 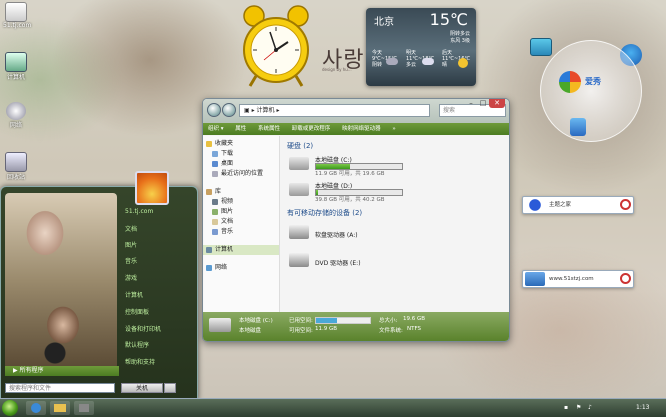 What do you see at coordinates (216, 129) in the screenshot?
I see `organize-button: 组织 ▾` at bounding box center [216, 129].